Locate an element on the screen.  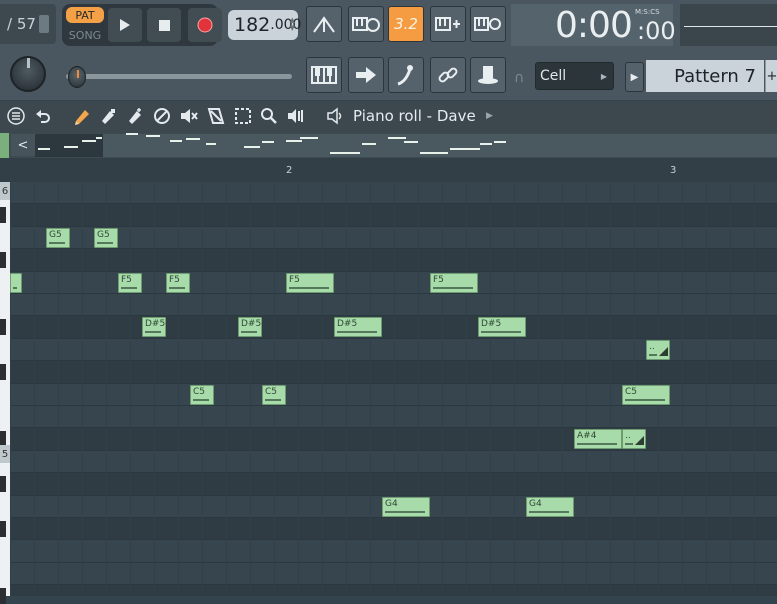
pattern-name: Pattern 7 is located at coordinates (715, 76).